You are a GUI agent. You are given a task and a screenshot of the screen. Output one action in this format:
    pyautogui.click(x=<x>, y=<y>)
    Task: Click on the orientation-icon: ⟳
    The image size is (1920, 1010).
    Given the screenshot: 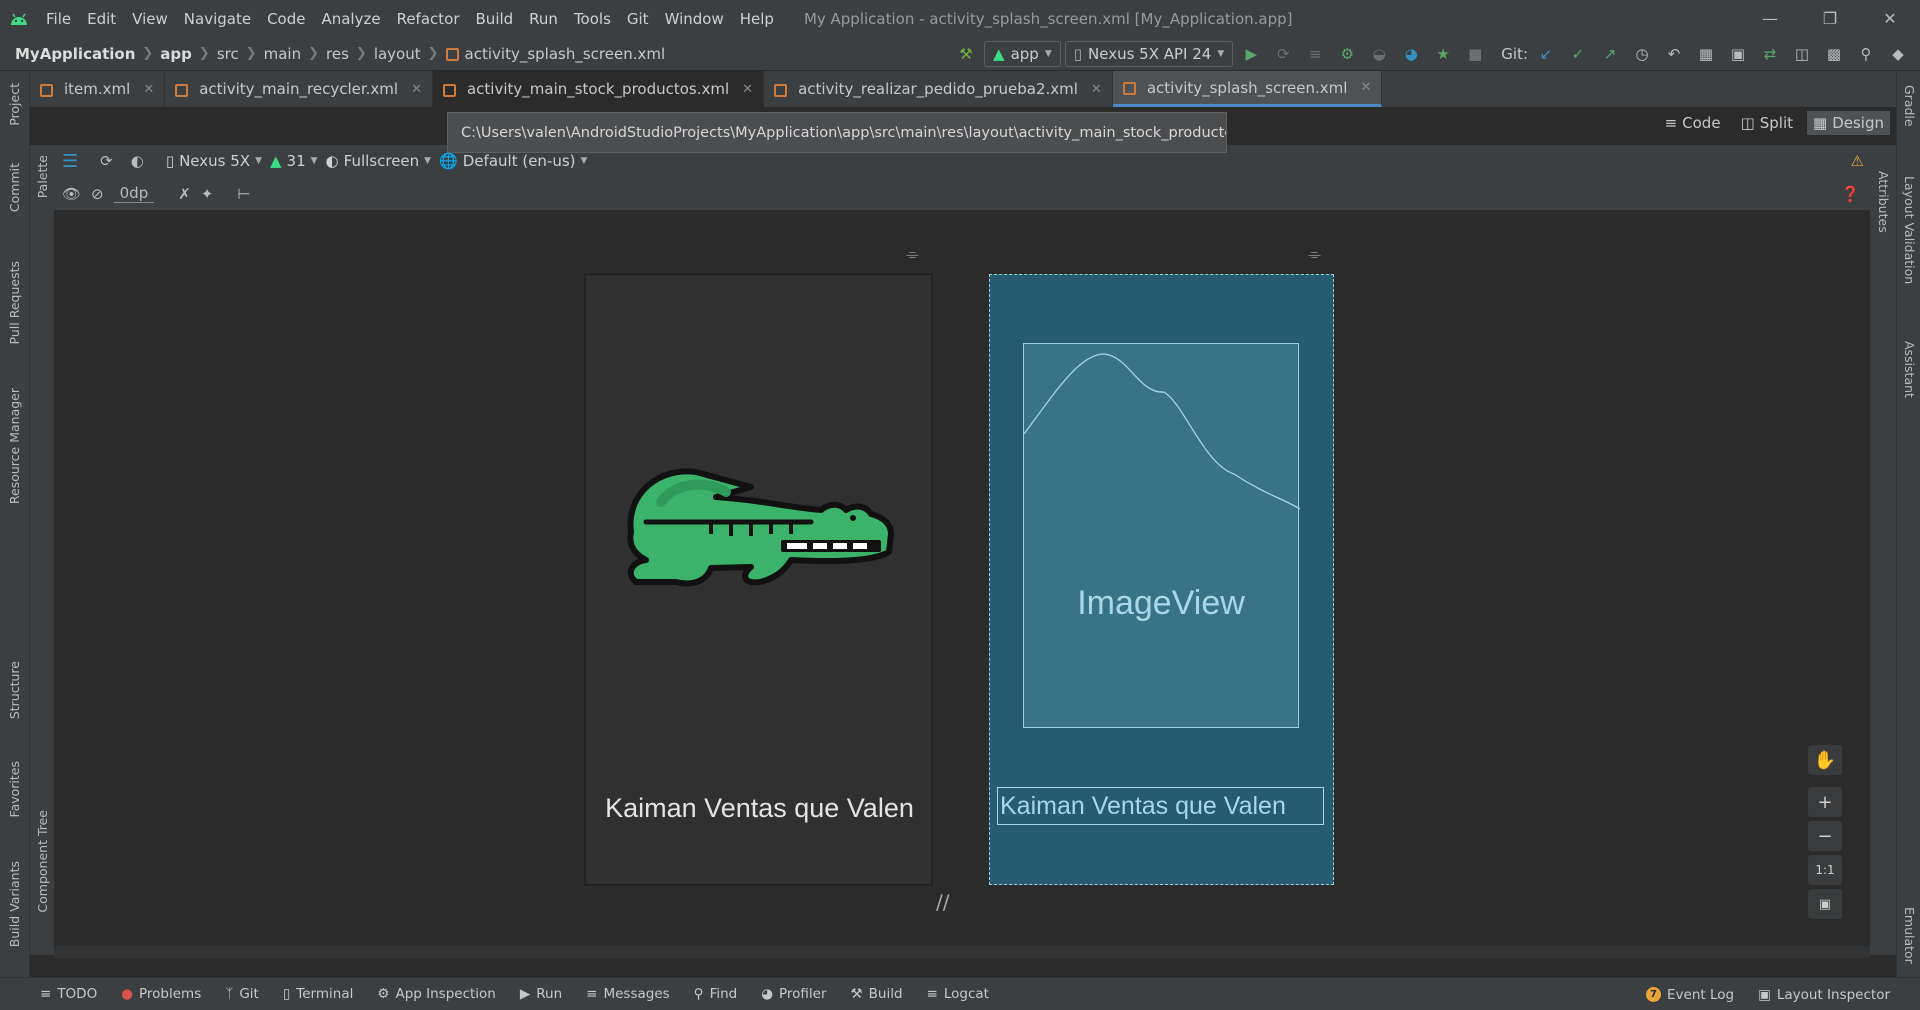 What is the action you would take?
    pyautogui.click(x=106, y=161)
    